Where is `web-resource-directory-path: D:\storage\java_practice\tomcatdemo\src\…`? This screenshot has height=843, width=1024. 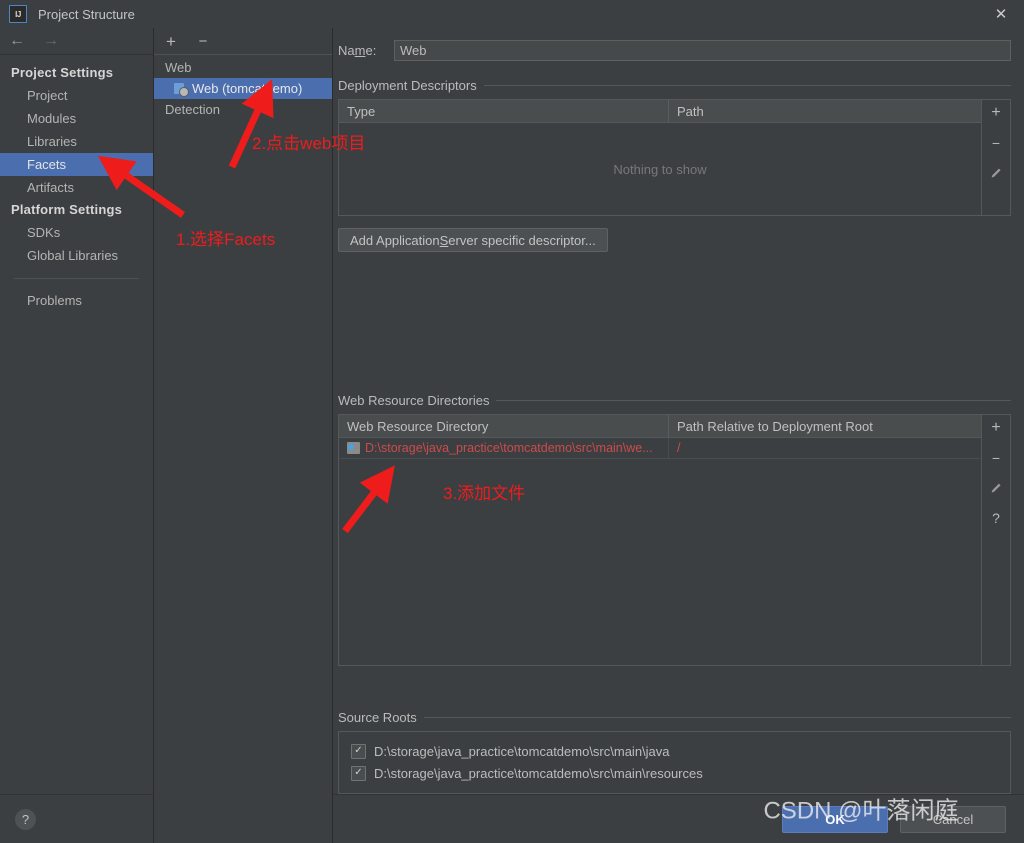 web-resource-directory-path: D:\storage\java_practice\tomcatdemo\src\… is located at coordinates (509, 448).